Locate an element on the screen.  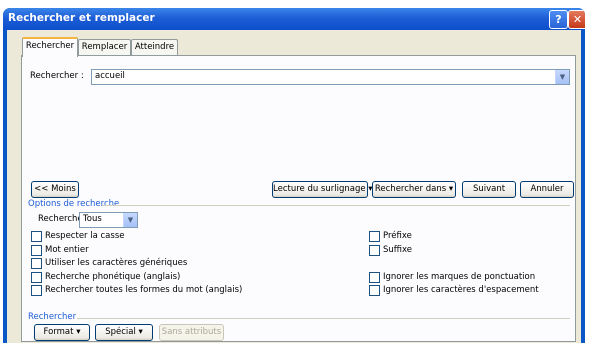
option-label: Ignorer les marques de ponctuation is located at coordinates (459, 277).